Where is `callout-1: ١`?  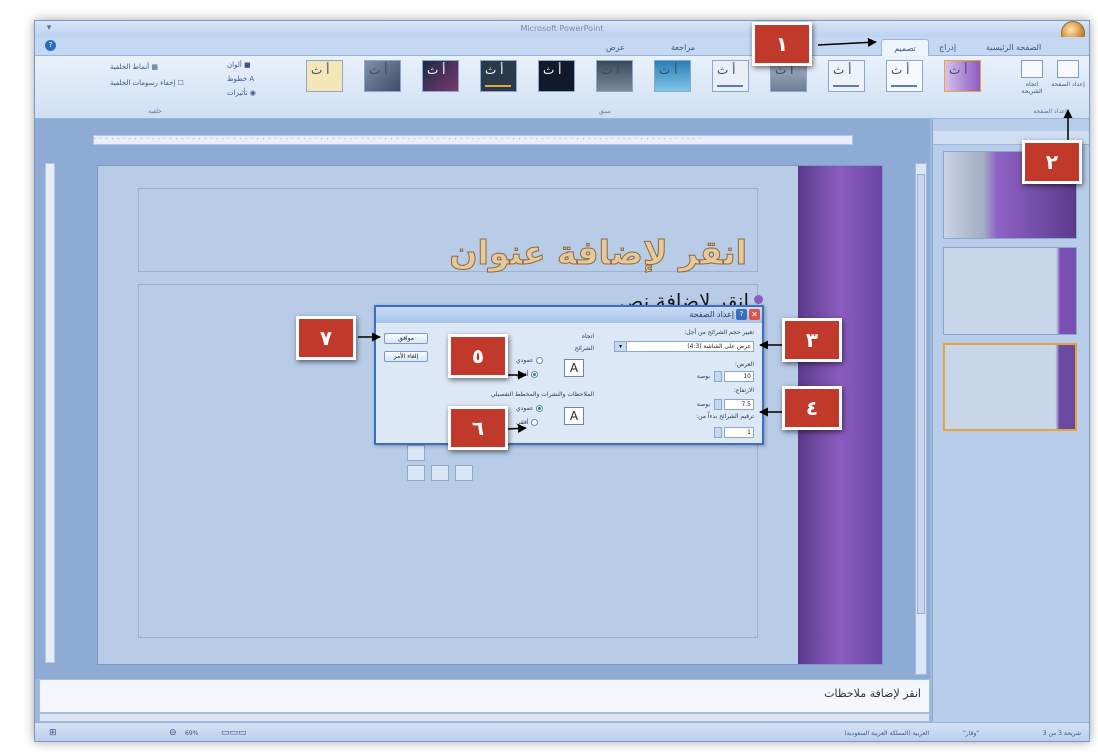 callout-1: ١ is located at coordinates (782, 44).